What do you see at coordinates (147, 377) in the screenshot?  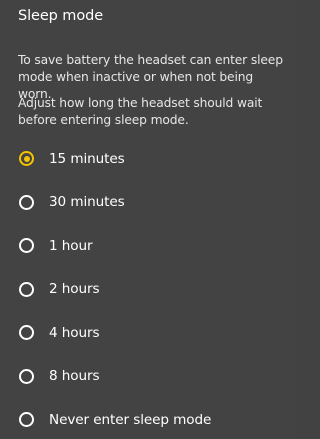 I see `option-8-hours: 8 hours` at bounding box center [147, 377].